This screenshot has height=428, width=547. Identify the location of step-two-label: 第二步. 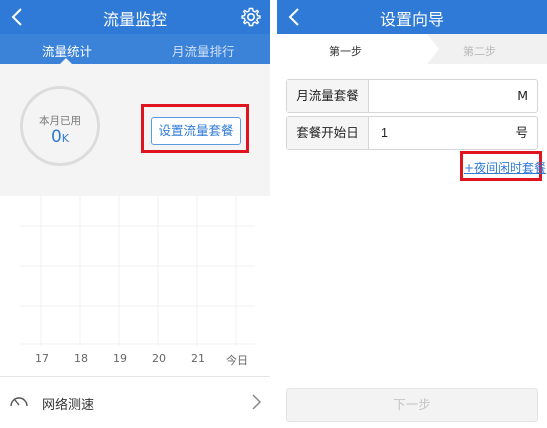
(479, 51).